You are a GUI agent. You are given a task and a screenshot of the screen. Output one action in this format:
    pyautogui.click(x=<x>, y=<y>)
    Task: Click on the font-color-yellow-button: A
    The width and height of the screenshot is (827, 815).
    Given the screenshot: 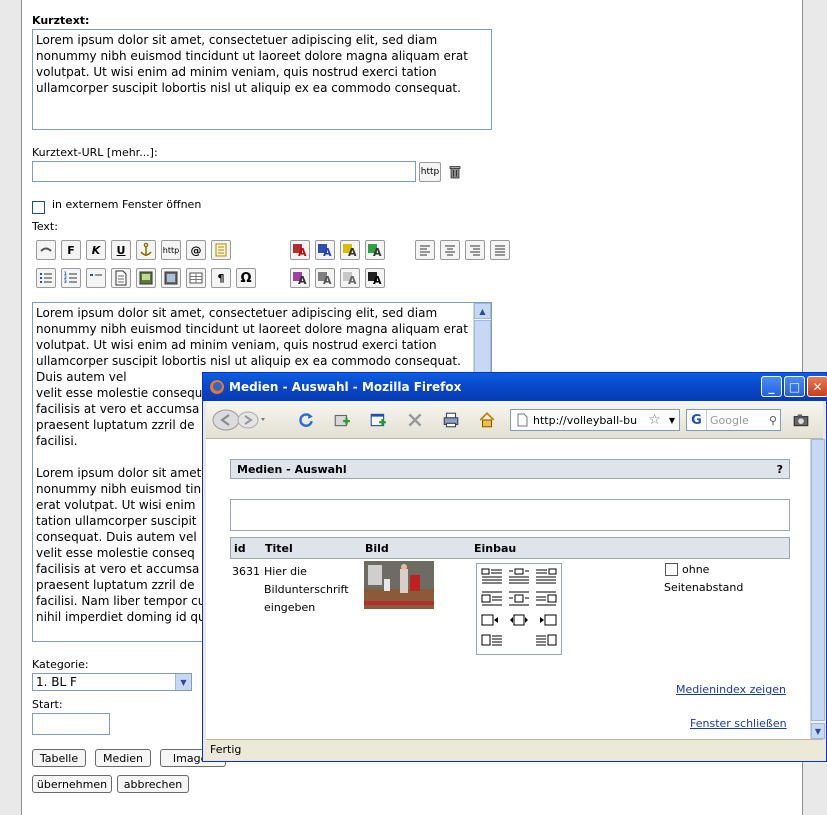 What is the action you would take?
    pyautogui.click(x=350, y=250)
    